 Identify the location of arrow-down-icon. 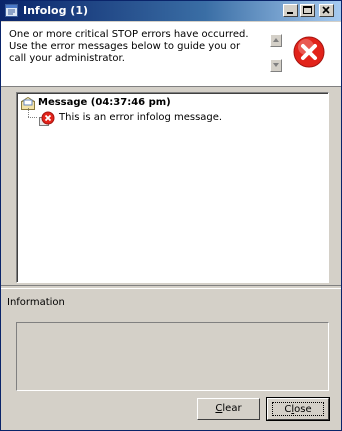
(276, 65).